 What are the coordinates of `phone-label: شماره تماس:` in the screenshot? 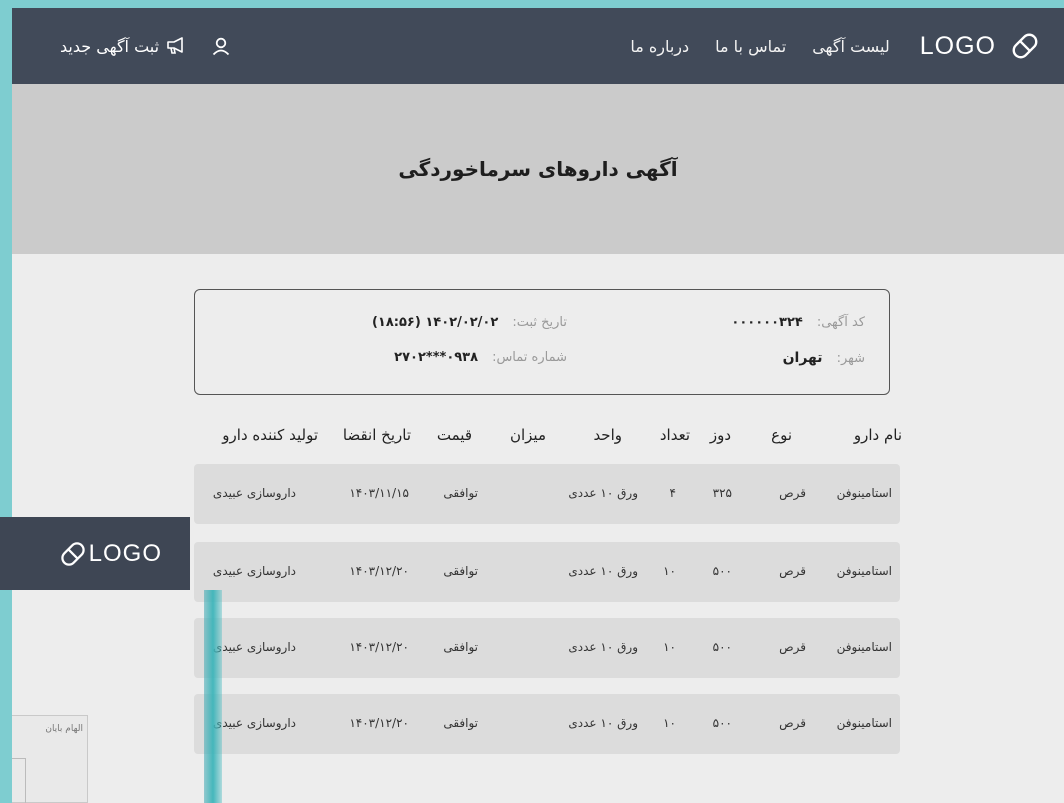 It's located at (529, 357).